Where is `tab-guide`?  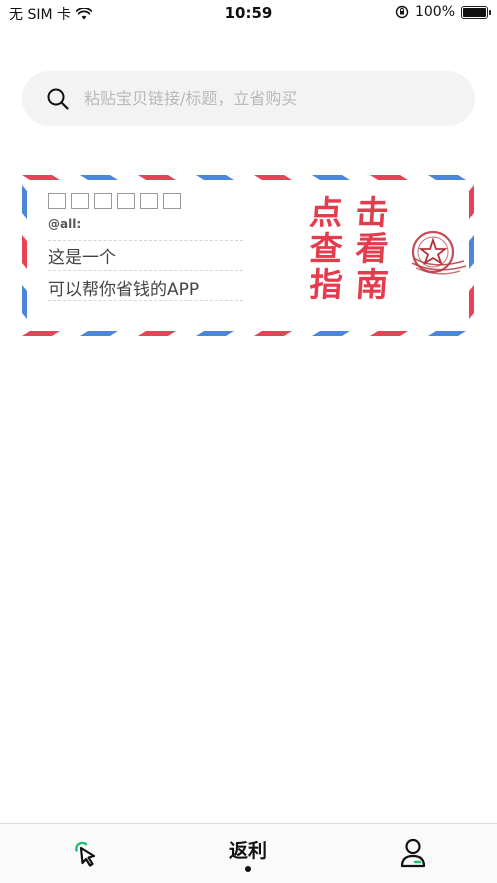
tab-guide is located at coordinates (85, 853).